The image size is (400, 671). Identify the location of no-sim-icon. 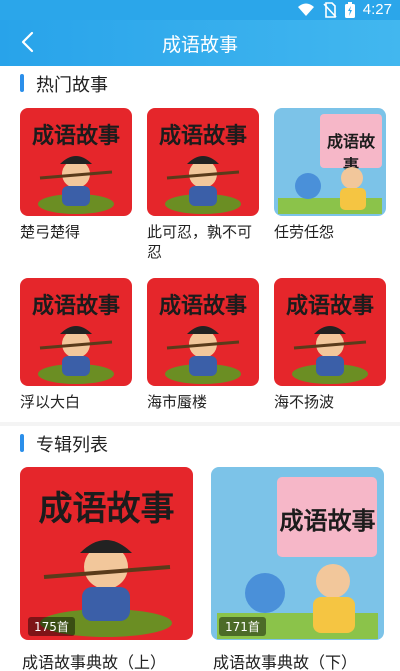
(330, 9).